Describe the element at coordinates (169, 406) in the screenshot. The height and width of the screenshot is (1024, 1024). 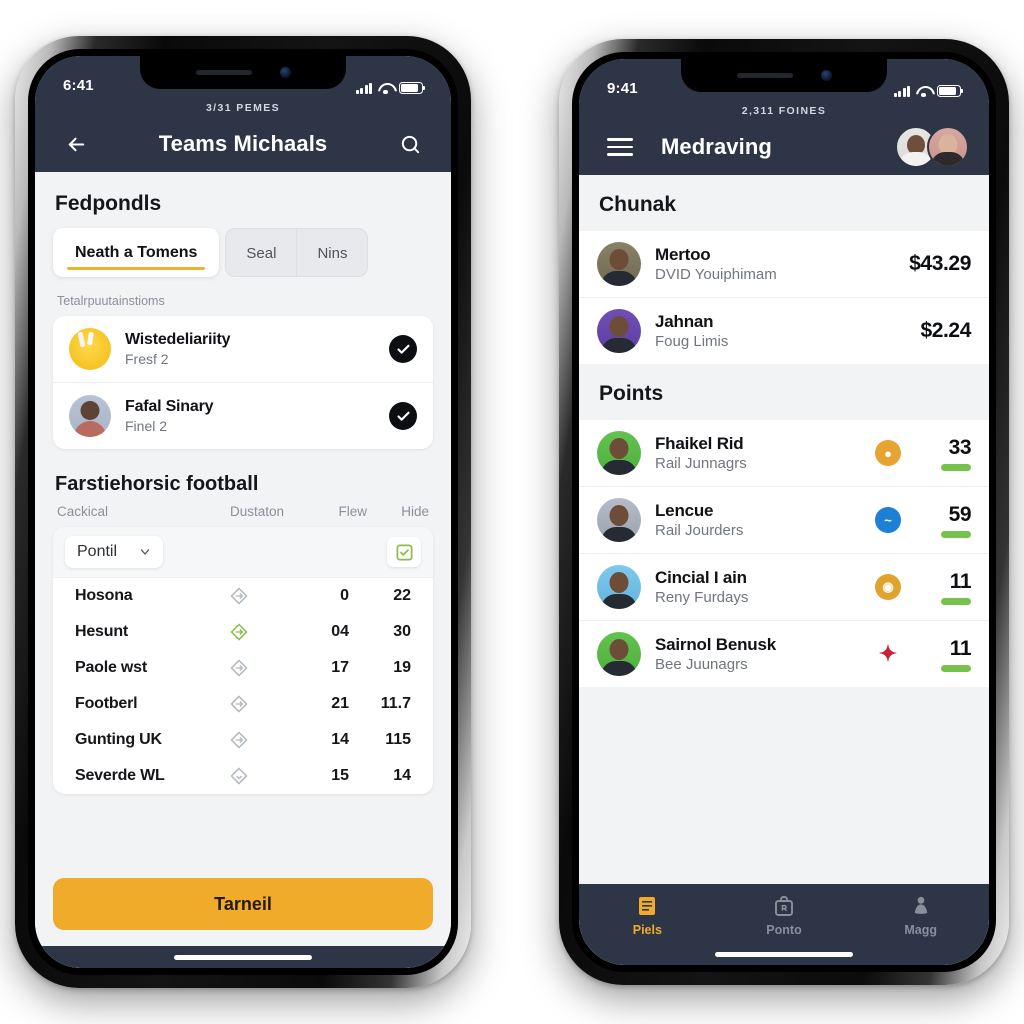
I see `player-name: Fafal Sinary` at that location.